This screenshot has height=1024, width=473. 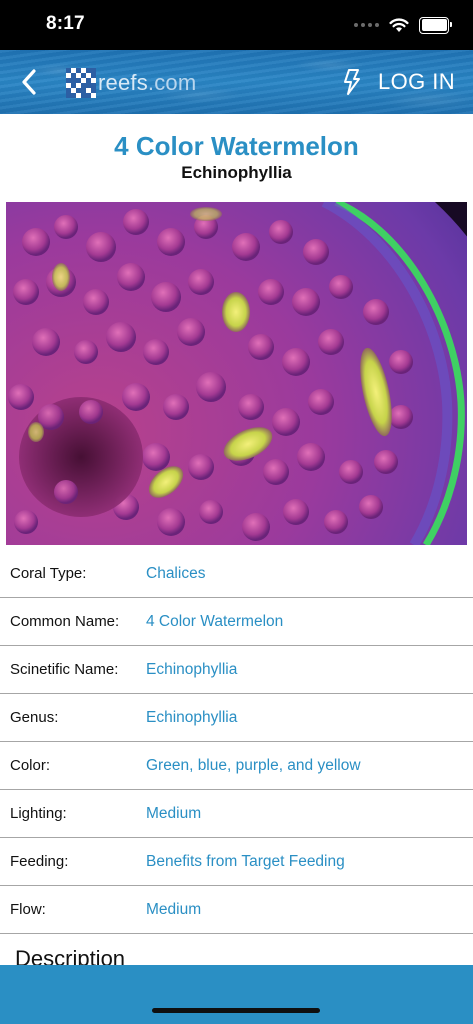 I want to click on nav-bar: reefs.com LOG IN, so click(x=236, y=82).